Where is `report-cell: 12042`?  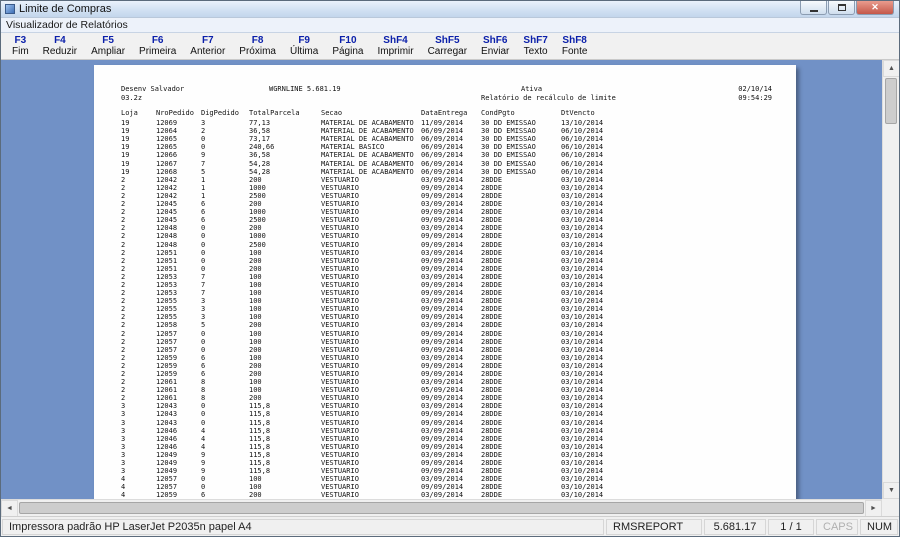
report-cell: 12042 is located at coordinates (167, 195).